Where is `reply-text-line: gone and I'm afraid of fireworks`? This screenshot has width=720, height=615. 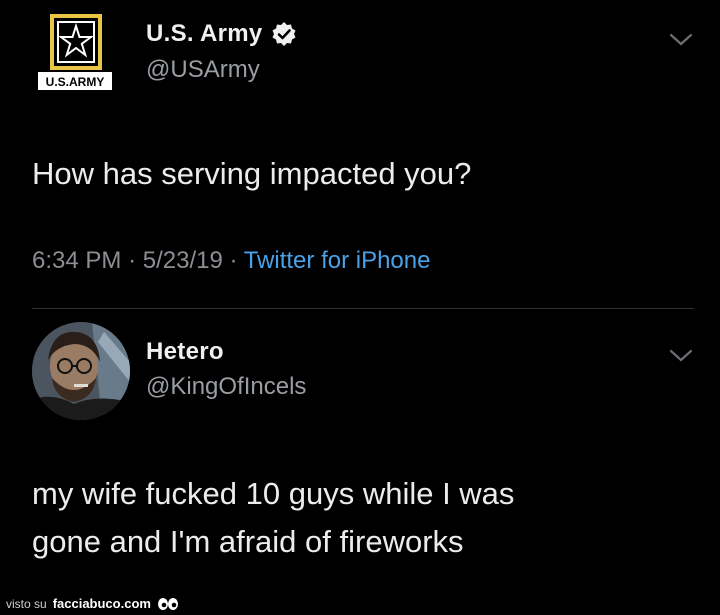 reply-text-line: gone and I'm afraid of fireworks is located at coordinates (248, 542).